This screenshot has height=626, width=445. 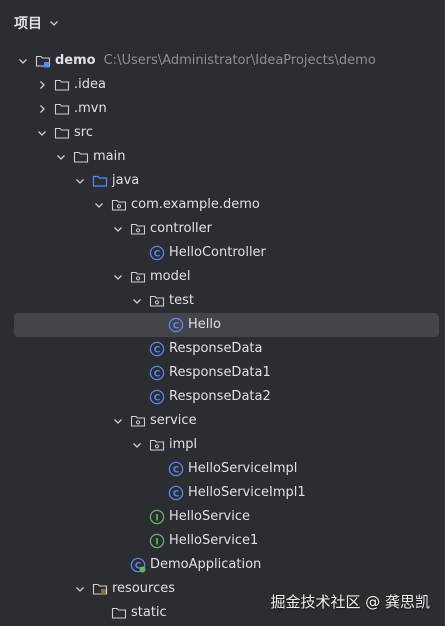 I want to click on tree-node: I HelloService1, so click(x=222, y=541).